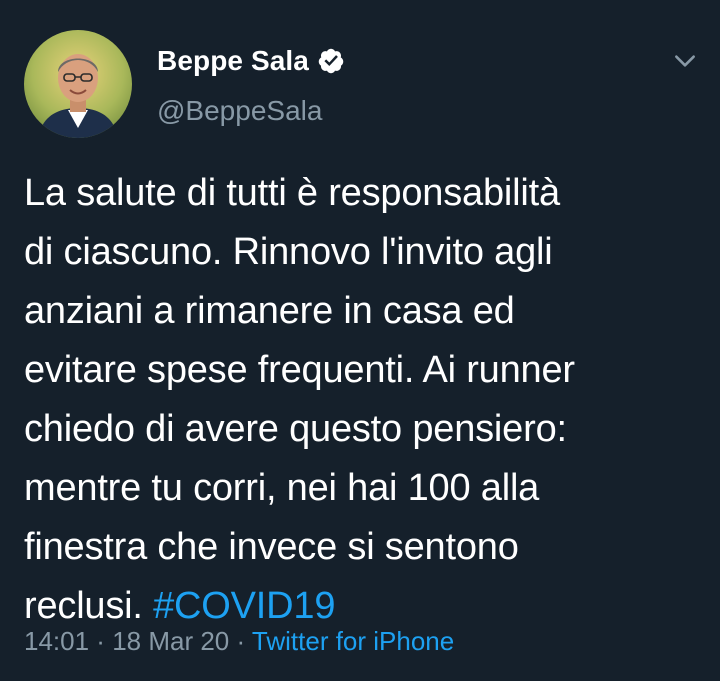 The width and height of the screenshot is (720, 681). What do you see at coordinates (233, 61) in the screenshot?
I see `author-display-name: Beppe Sala` at bounding box center [233, 61].